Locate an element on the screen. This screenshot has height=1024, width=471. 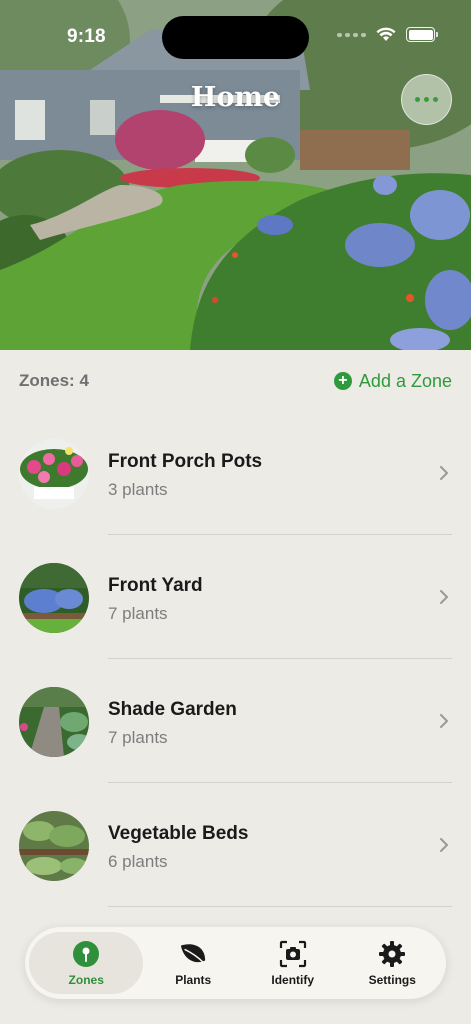
tab-plants: Plants is located at coordinates (193, 963).